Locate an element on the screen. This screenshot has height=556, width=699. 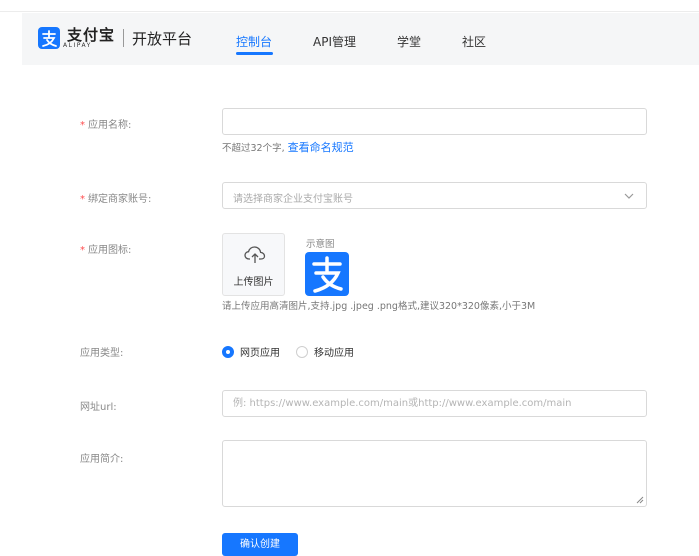
cloud-upload-icon is located at coordinates (255, 254).